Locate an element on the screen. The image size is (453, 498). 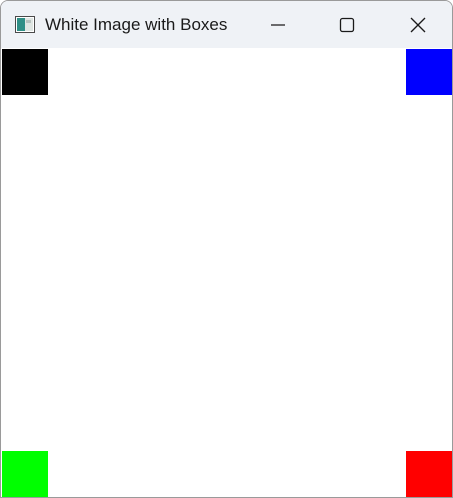
maximize-icon is located at coordinates (347, 25).